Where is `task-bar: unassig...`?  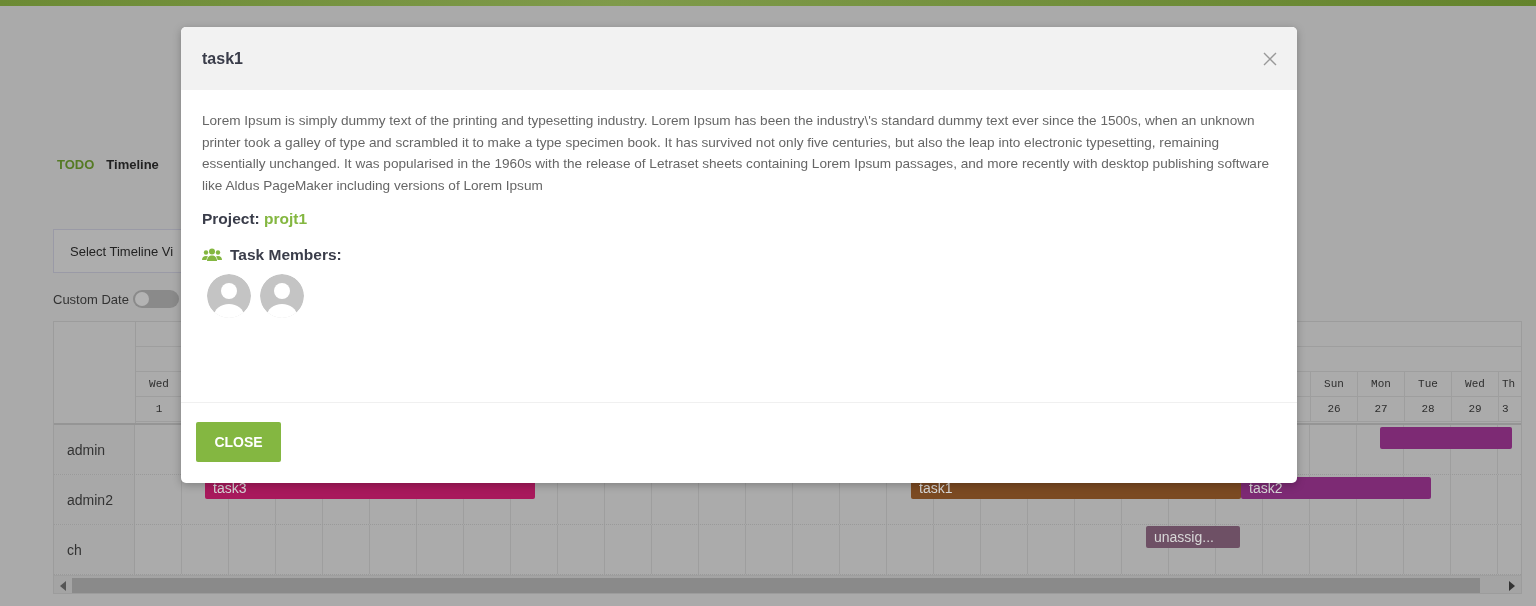 task-bar: unassig... is located at coordinates (1193, 537).